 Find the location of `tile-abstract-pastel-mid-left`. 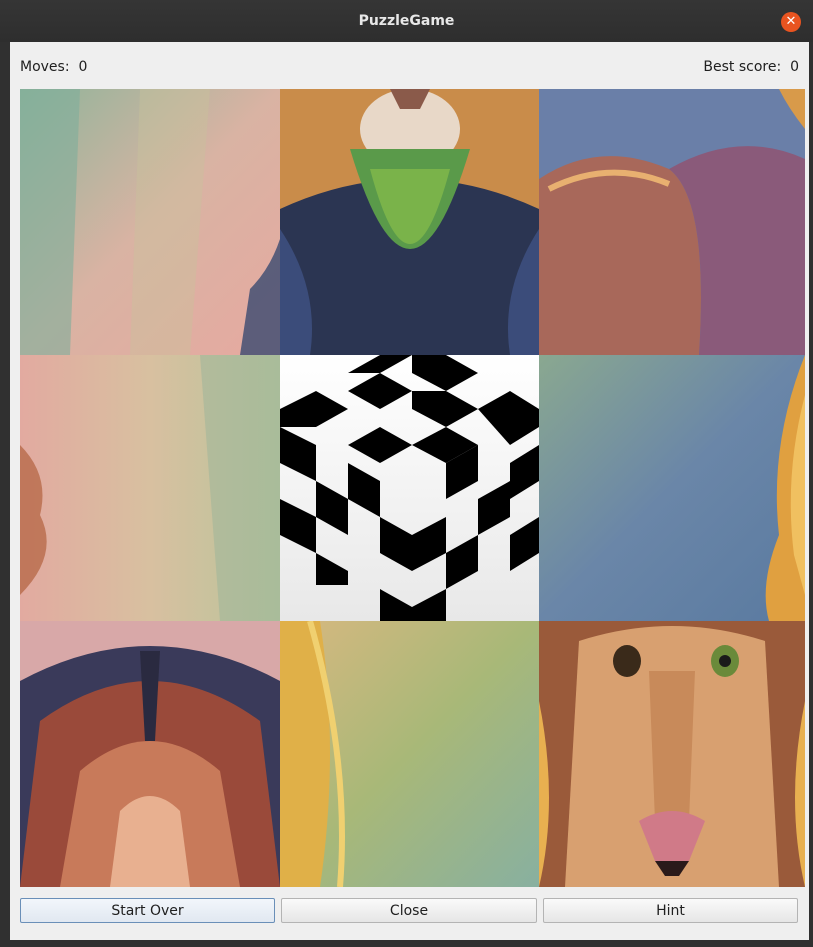

tile-abstract-pastel-mid-left is located at coordinates (150, 488).